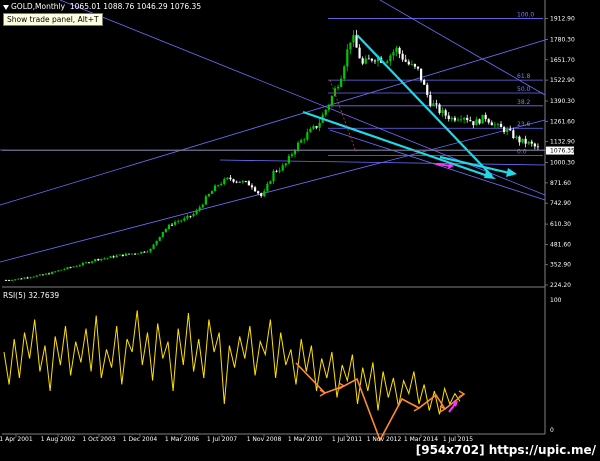  What do you see at coordinates (562, 101) in the screenshot?
I see `price-label: 1390.30` at bounding box center [562, 101].